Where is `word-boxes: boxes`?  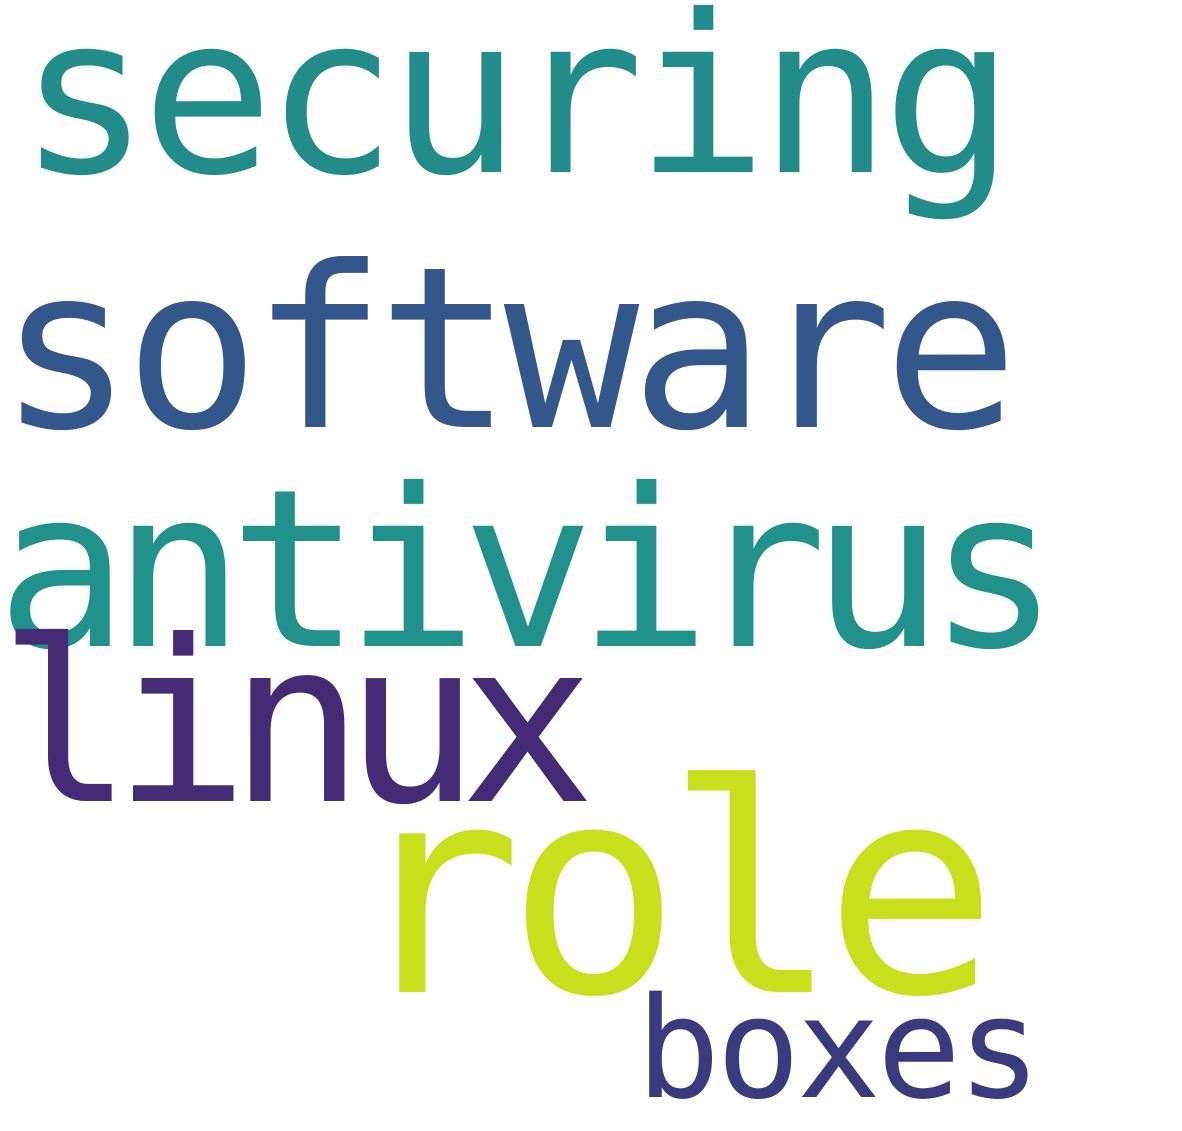 word-boxes: boxes is located at coordinates (838, 1049).